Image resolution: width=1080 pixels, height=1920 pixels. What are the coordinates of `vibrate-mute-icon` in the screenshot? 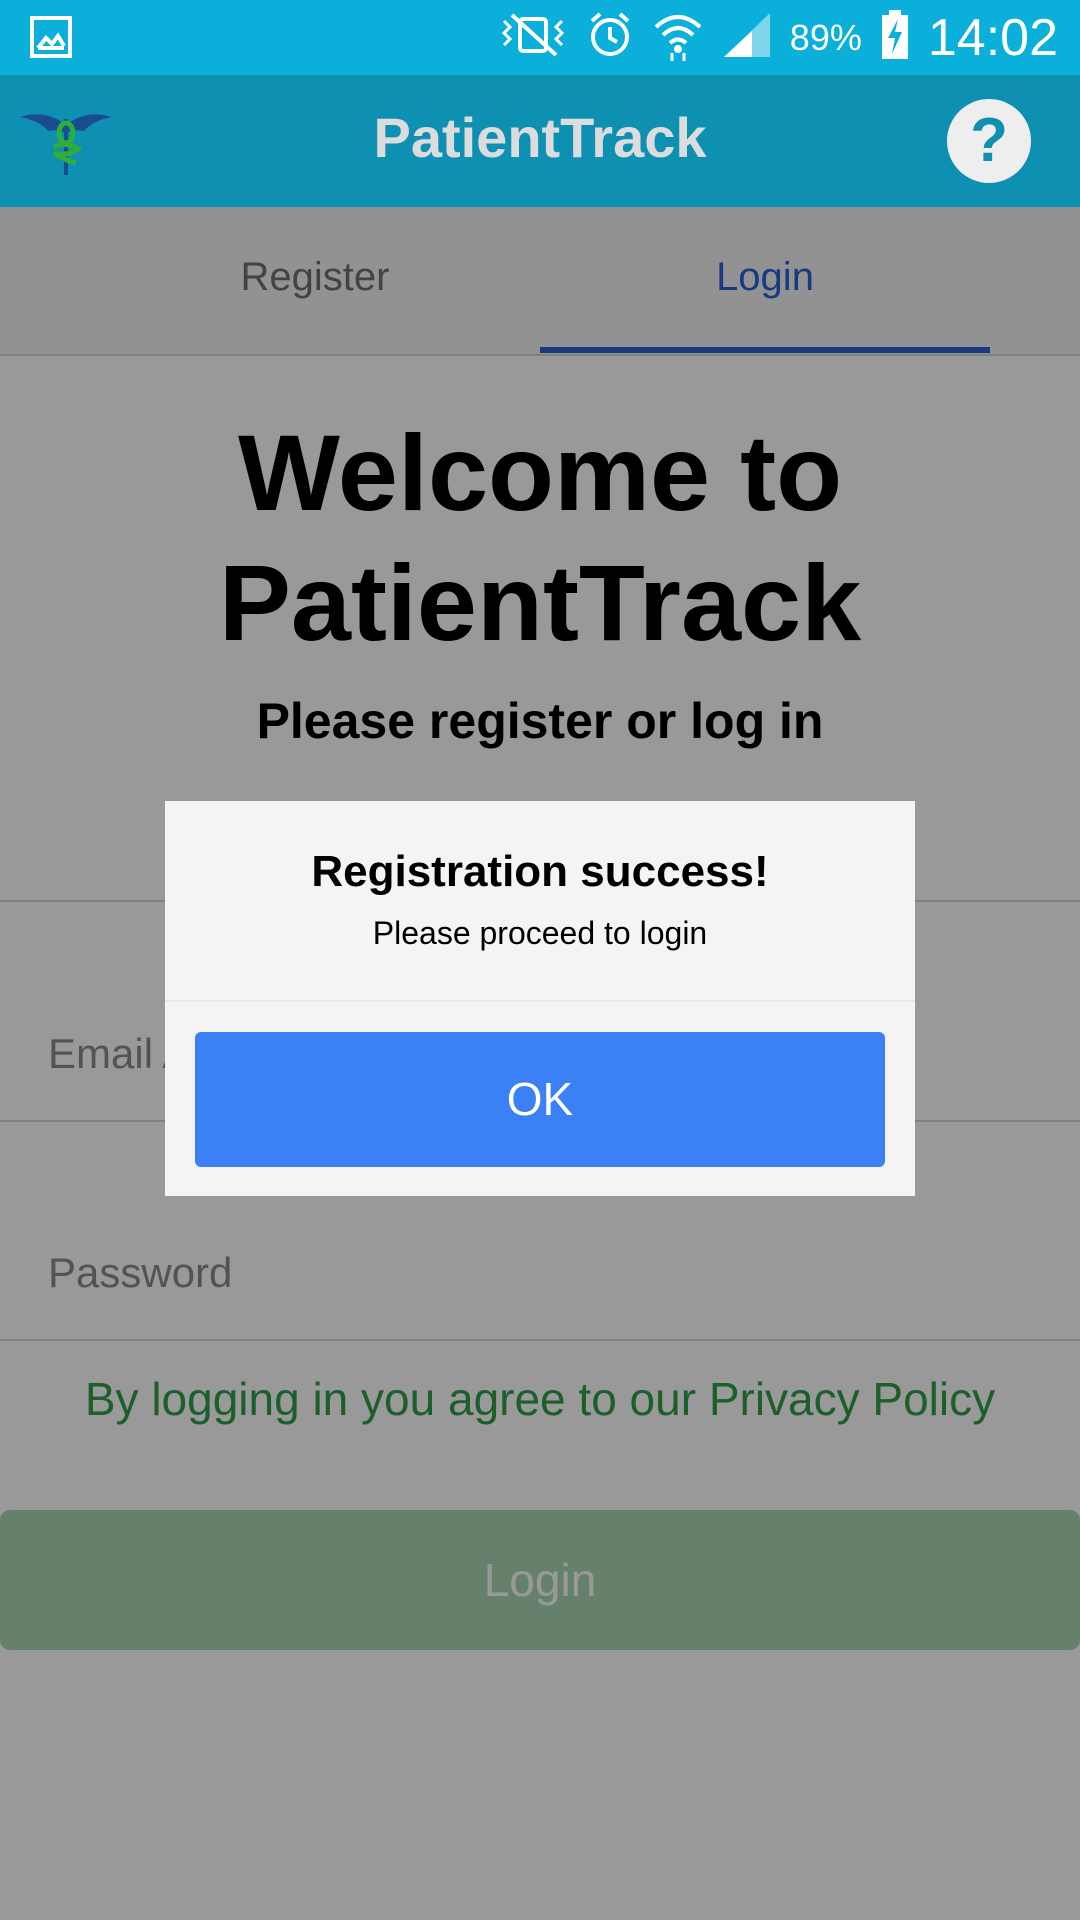 It's located at (533, 37).